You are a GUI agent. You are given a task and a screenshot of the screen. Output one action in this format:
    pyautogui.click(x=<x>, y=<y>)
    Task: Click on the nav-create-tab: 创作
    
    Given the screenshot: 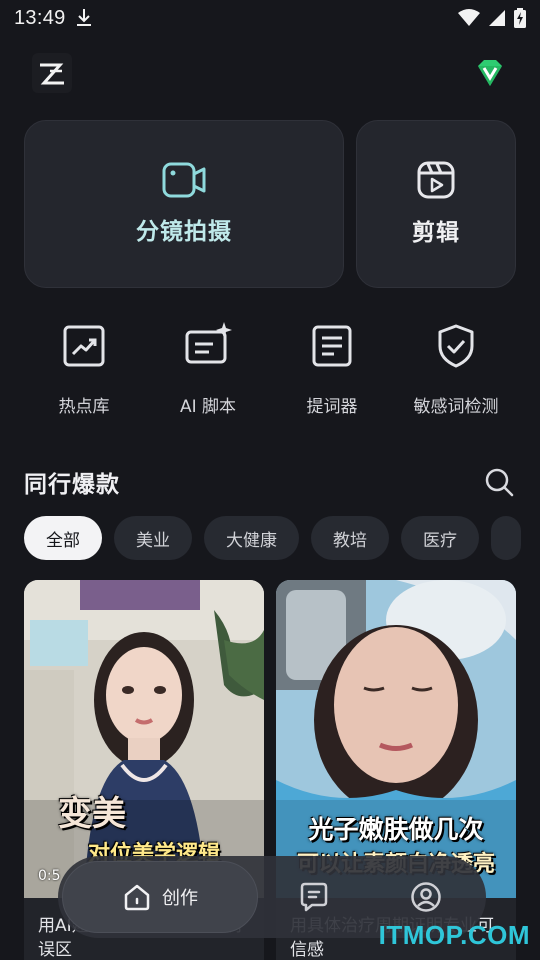 What is the action you would take?
    pyautogui.click(x=160, y=897)
    